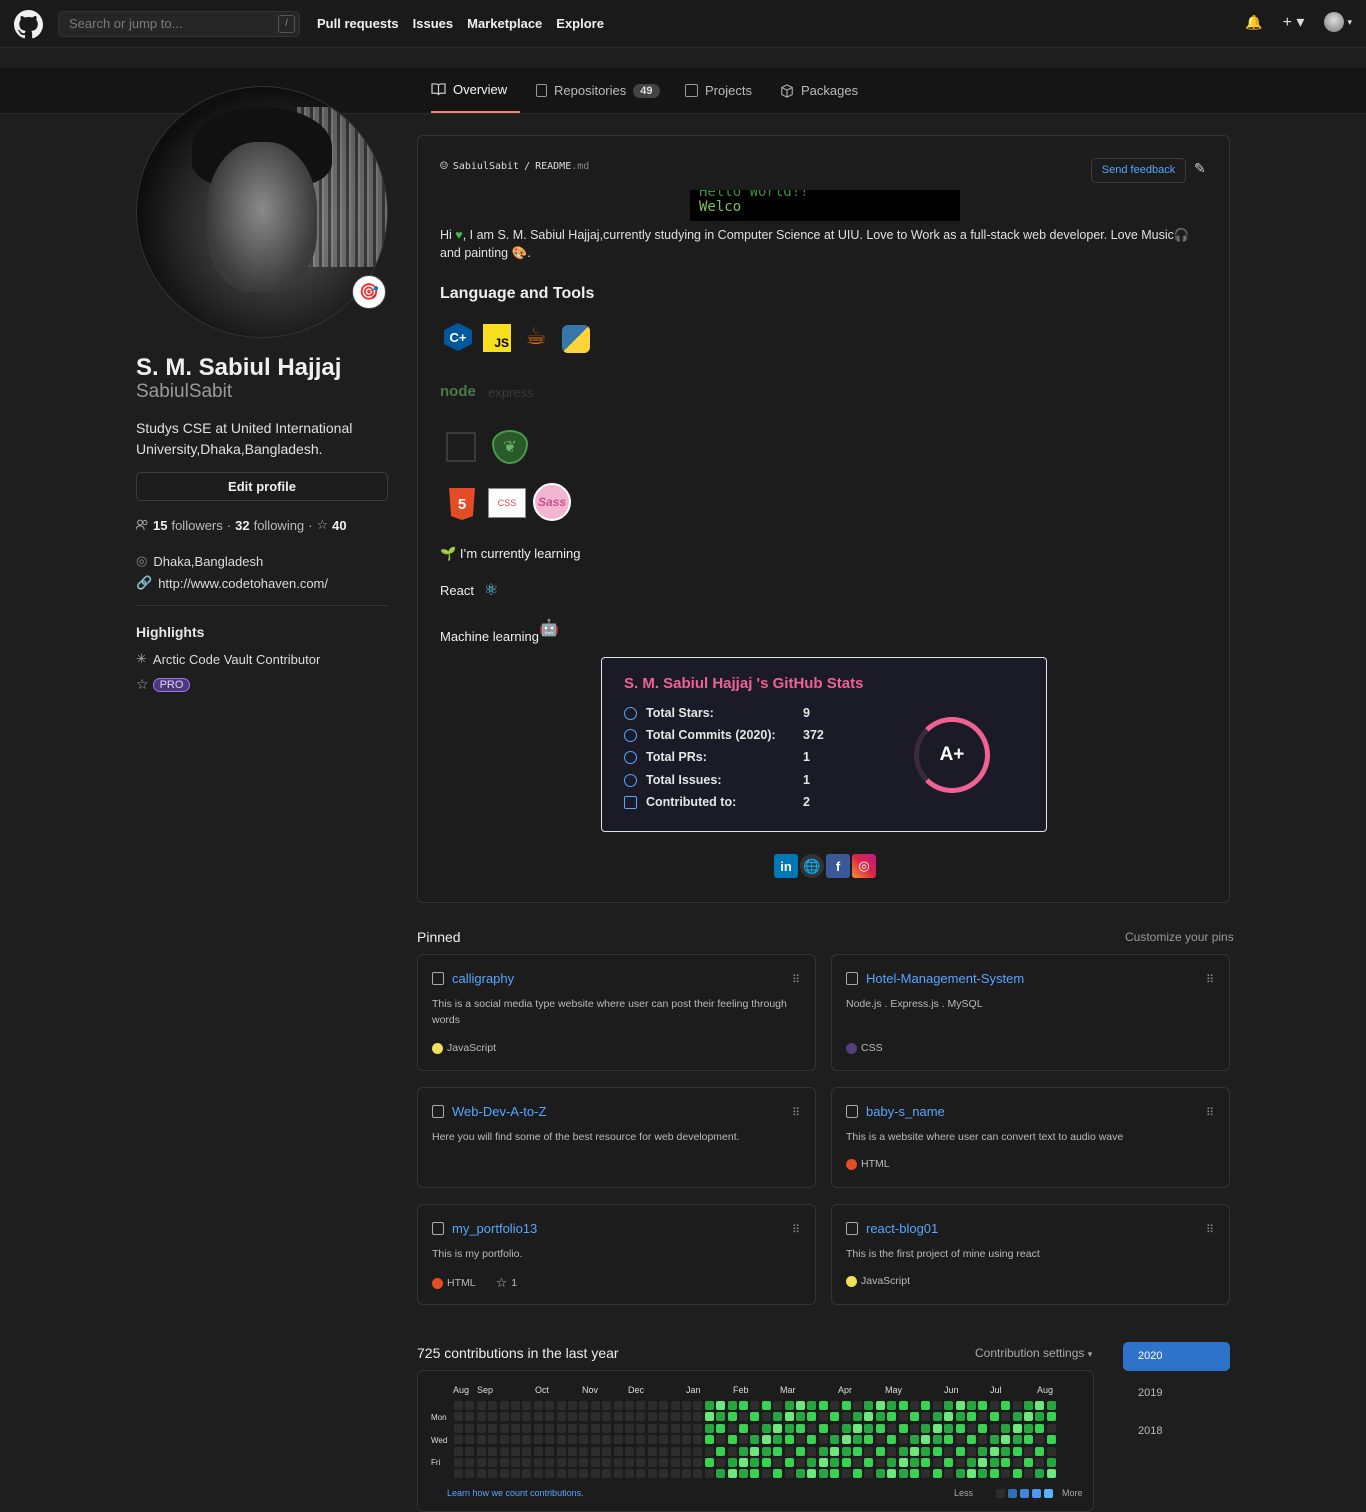 The height and width of the screenshot is (1512, 1366). What do you see at coordinates (475, 90) in the screenshot?
I see `tab-overview: Overview` at bounding box center [475, 90].